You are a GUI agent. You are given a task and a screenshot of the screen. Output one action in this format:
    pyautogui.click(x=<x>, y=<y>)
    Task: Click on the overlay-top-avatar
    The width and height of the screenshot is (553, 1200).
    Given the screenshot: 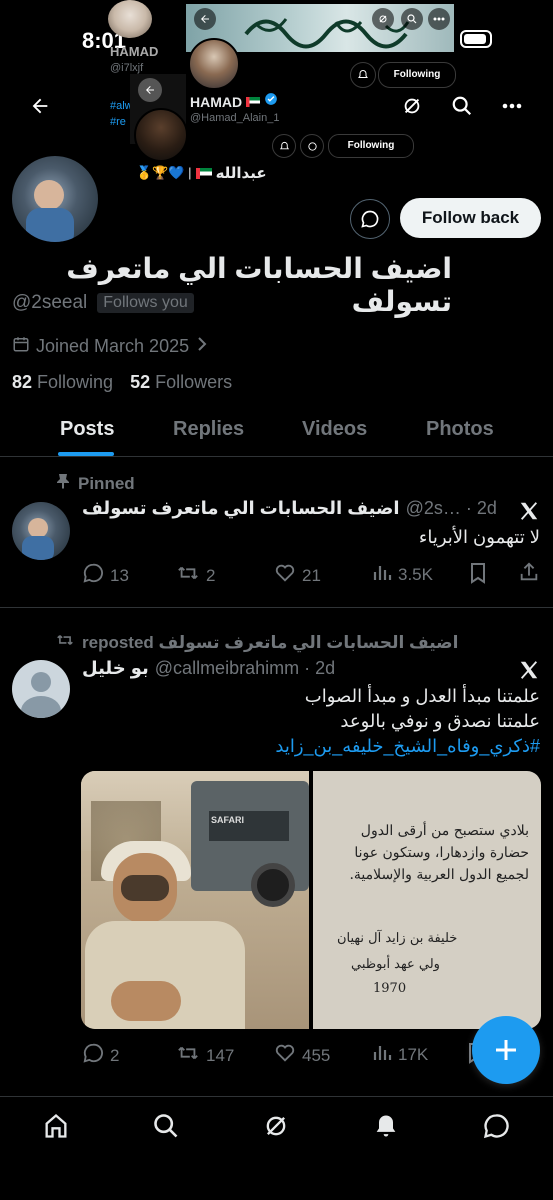 What is the action you would take?
    pyautogui.click(x=130, y=19)
    